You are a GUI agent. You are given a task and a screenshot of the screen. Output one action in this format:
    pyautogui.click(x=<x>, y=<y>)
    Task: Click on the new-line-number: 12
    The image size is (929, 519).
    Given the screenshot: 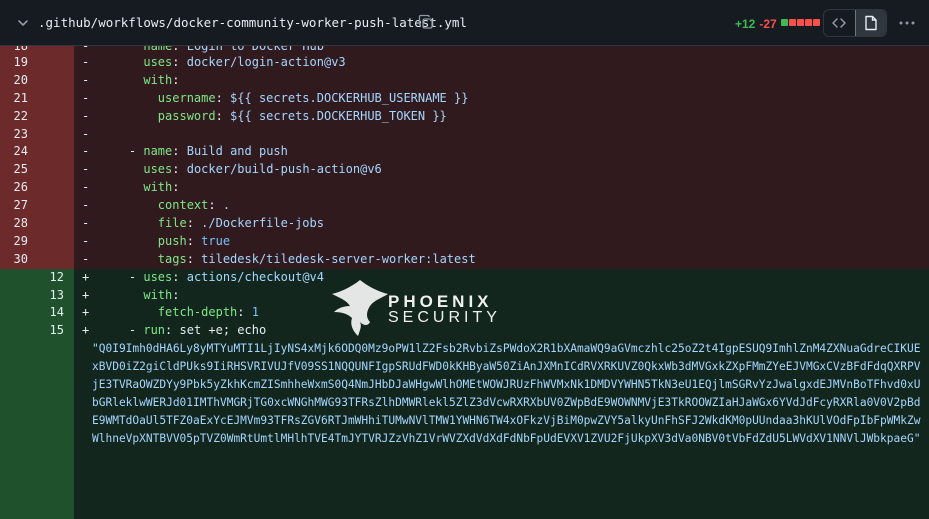 What is the action you would take?
    pyautogui.click(x=51, y=278)
    